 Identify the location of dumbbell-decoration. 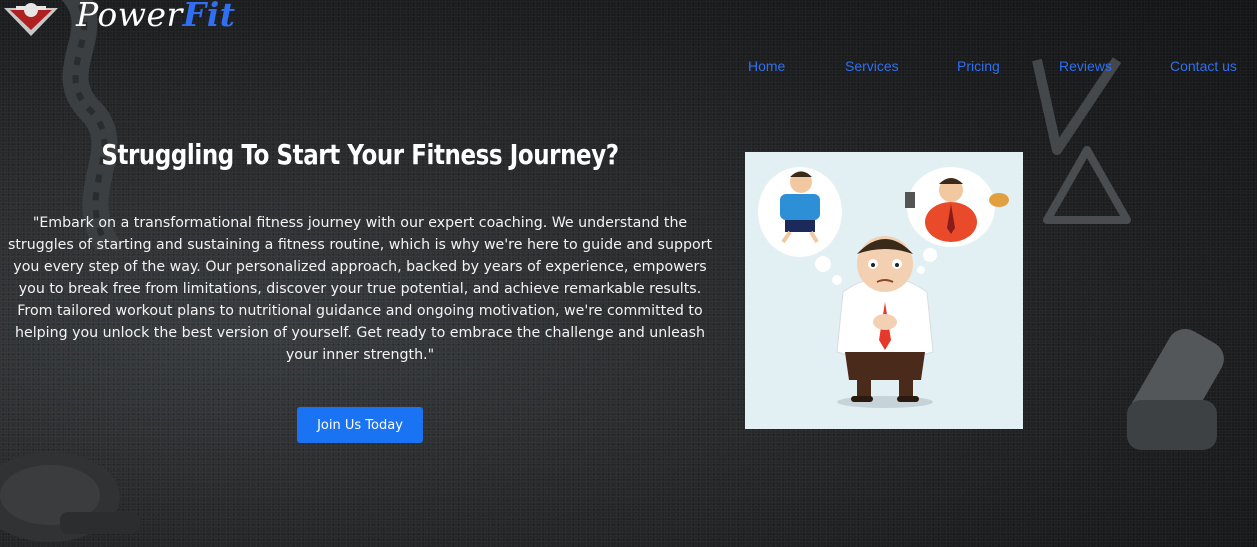
(70, 497).